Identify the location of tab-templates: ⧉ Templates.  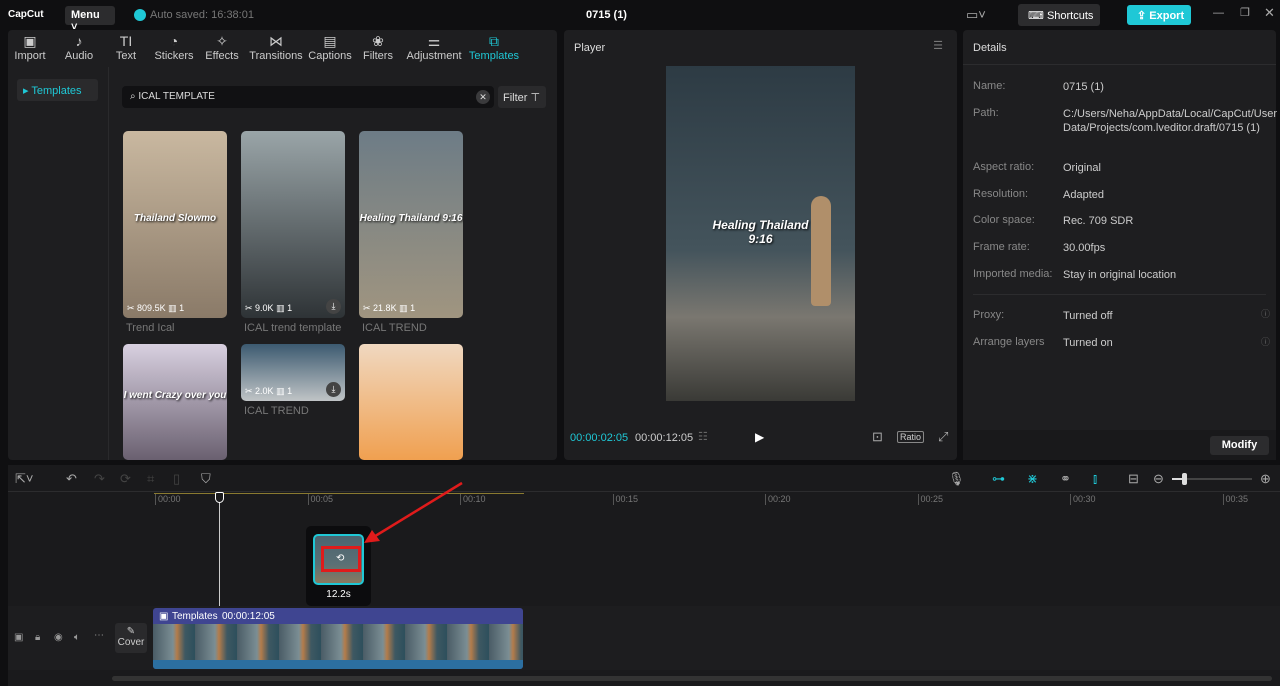
(494, 47).